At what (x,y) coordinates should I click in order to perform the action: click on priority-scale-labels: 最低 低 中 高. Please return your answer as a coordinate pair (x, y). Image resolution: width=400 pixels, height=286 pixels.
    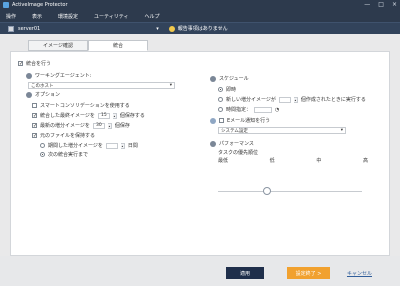
    Looking at the image, I should click on (293, 160).